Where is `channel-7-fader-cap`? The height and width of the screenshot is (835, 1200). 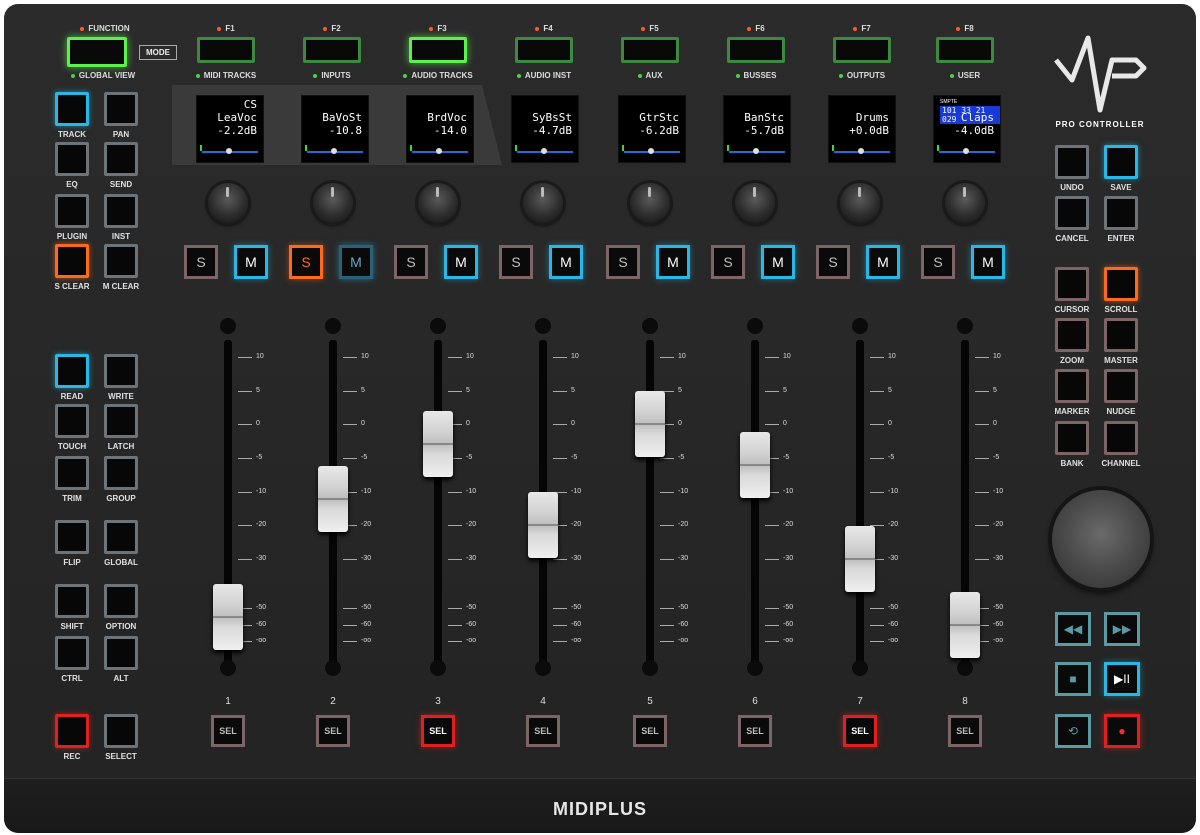
channel-7-fader-cap is located at coordinates (860, 559).